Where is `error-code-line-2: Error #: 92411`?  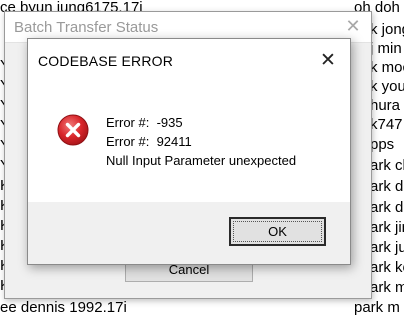
error-code-line-2: Error #: 92411 is located at coordinates (149, 141).